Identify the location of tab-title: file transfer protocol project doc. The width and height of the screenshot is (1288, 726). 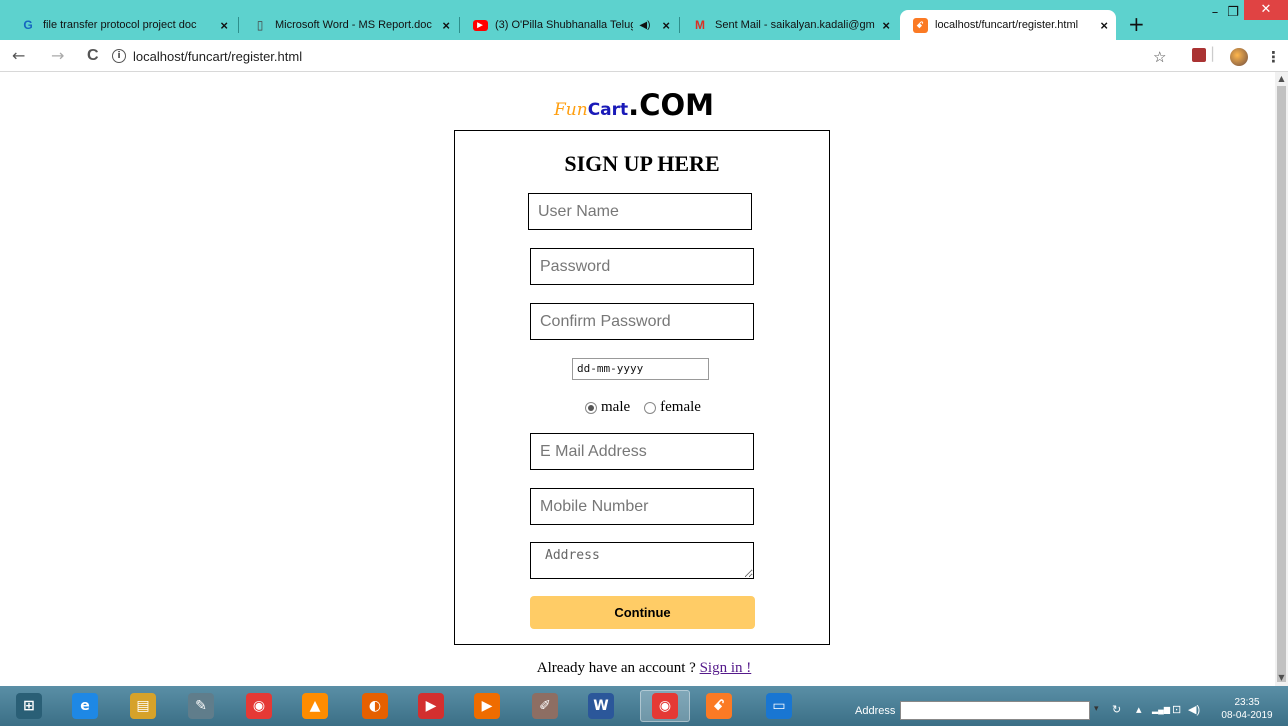
(120, 25).